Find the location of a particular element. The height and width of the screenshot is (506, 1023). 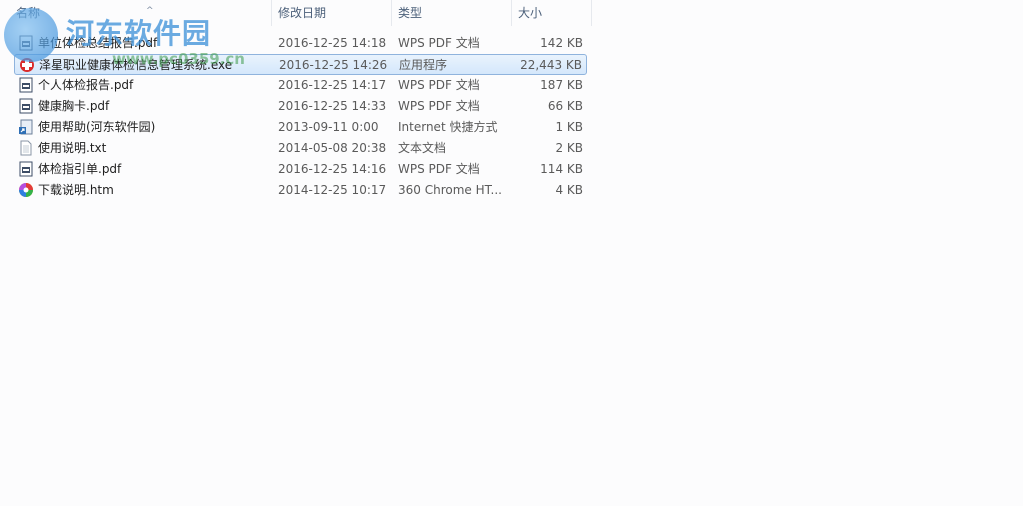

file-type: Internet 快捷方式 is located at coordinates (448, 127).